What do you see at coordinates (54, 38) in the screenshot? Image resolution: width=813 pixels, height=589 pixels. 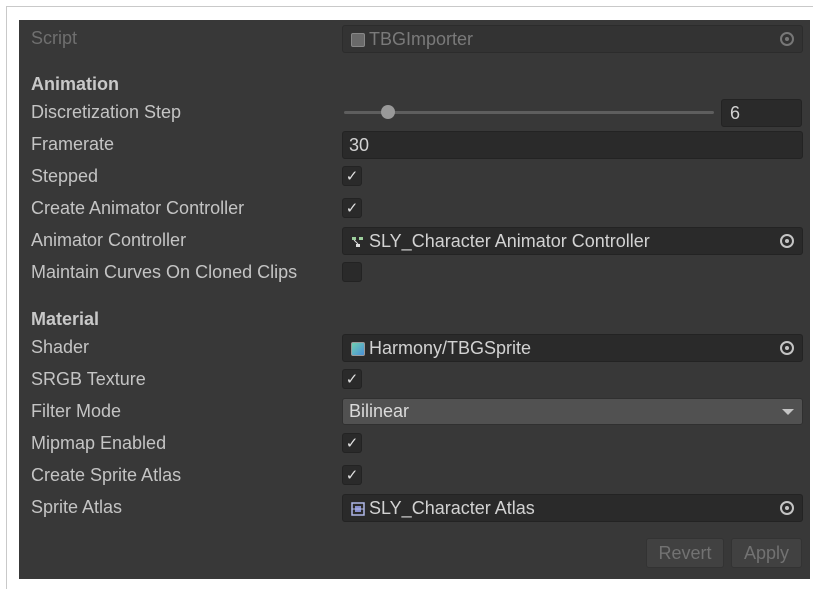 I see `script-label: Script` at bounding box center [54, 38].